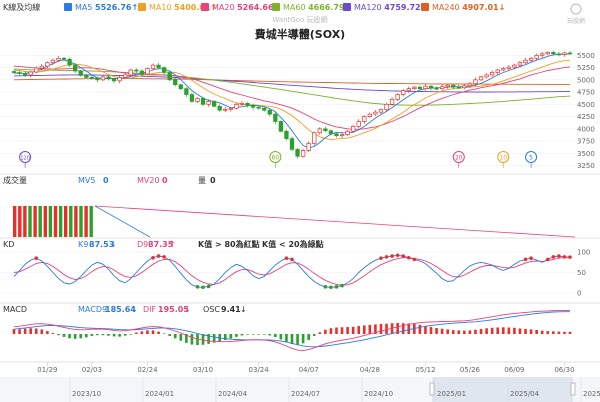  What do you see at coordinates (591, 394) in the screenshot?
I see `navigator-tick-label: 2025/07` at bounding box center [591, 394].